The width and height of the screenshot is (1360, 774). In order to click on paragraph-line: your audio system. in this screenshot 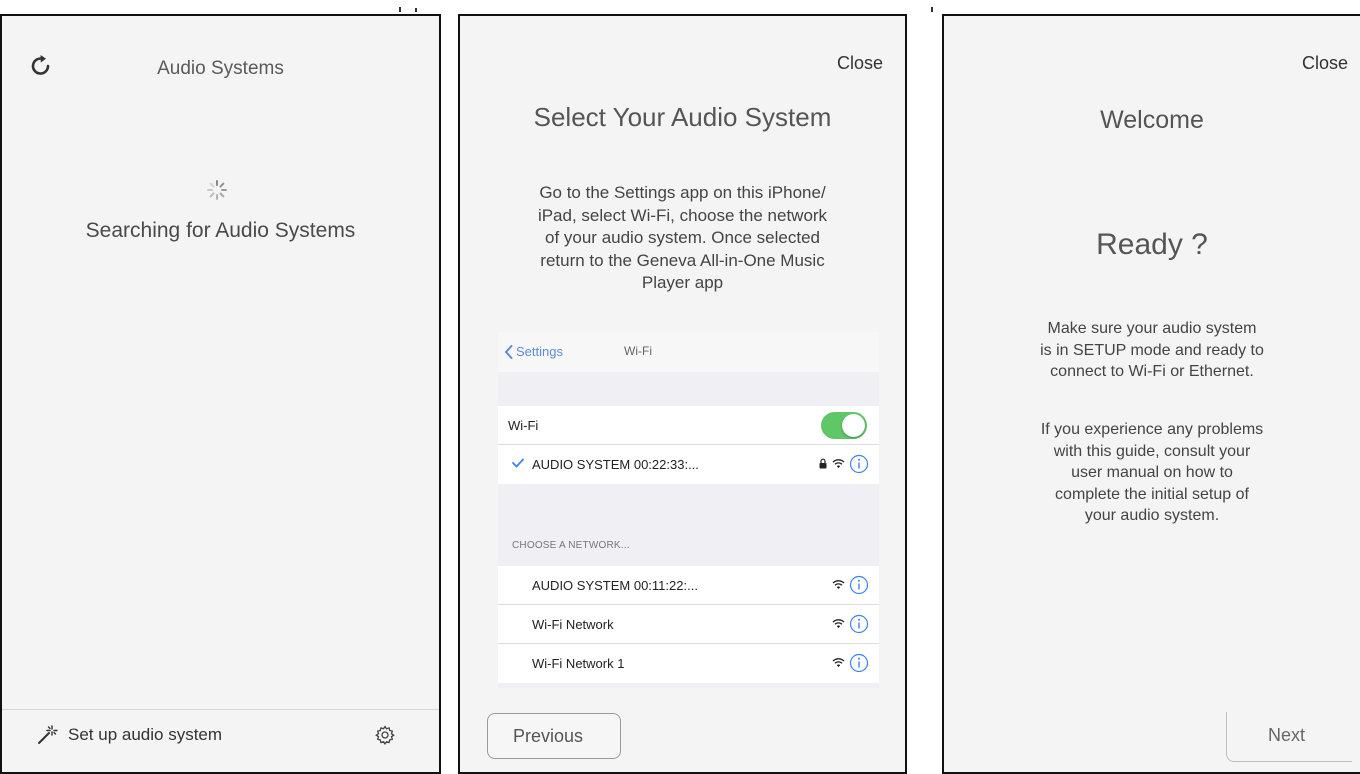, I will do `click(1152, 515)`.